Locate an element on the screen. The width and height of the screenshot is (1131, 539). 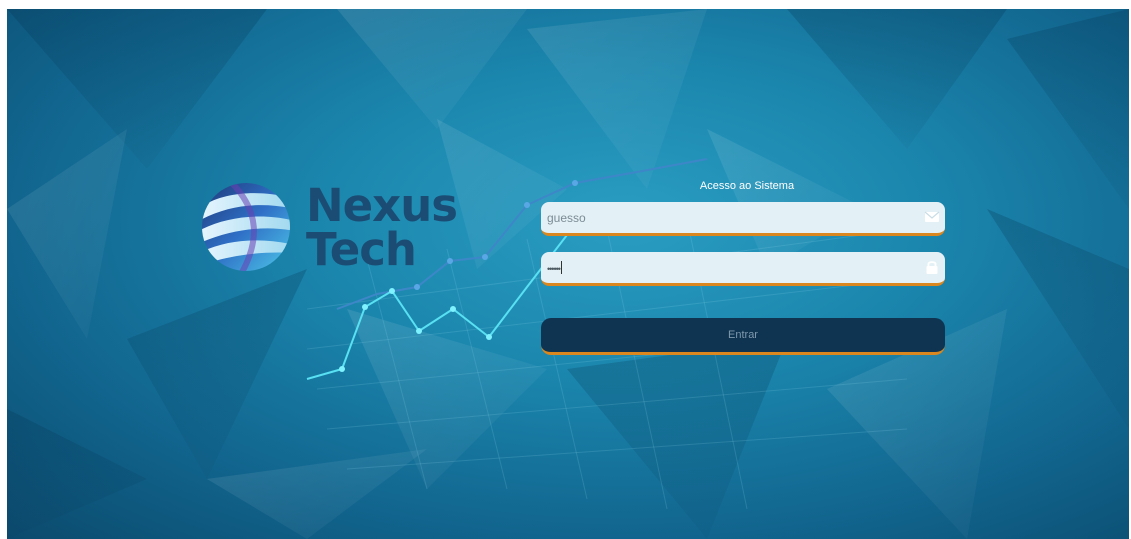
globe-logo-icon is located at coordinates (246, 227).